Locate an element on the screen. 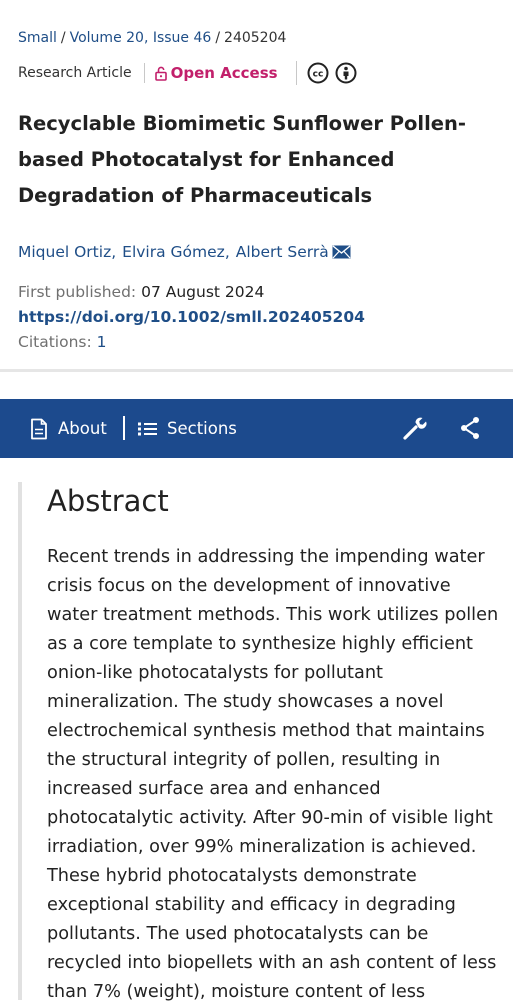 Image resolution: width=513 pixels, height=1007 pixels. author-link: Miquel Ortiz is located at coordinates (64, 252).